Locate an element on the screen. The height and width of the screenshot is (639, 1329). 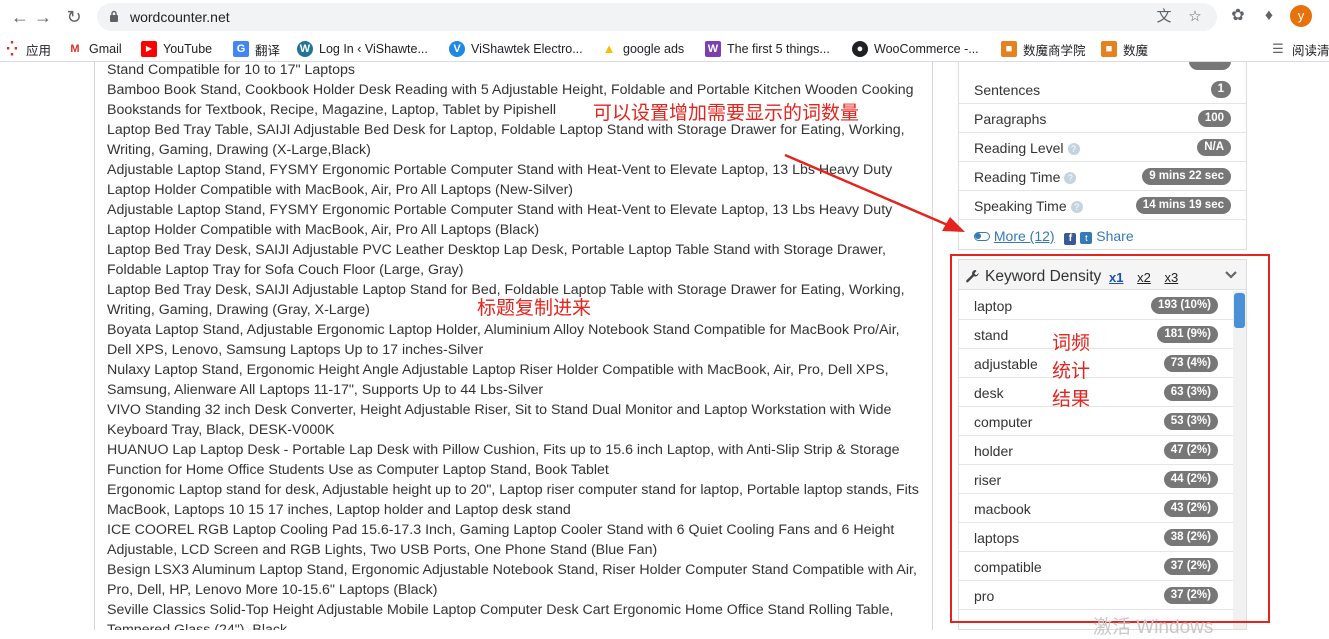
windows-activation-watermark: 激活 Windows is located at coordinates (1153, 627).